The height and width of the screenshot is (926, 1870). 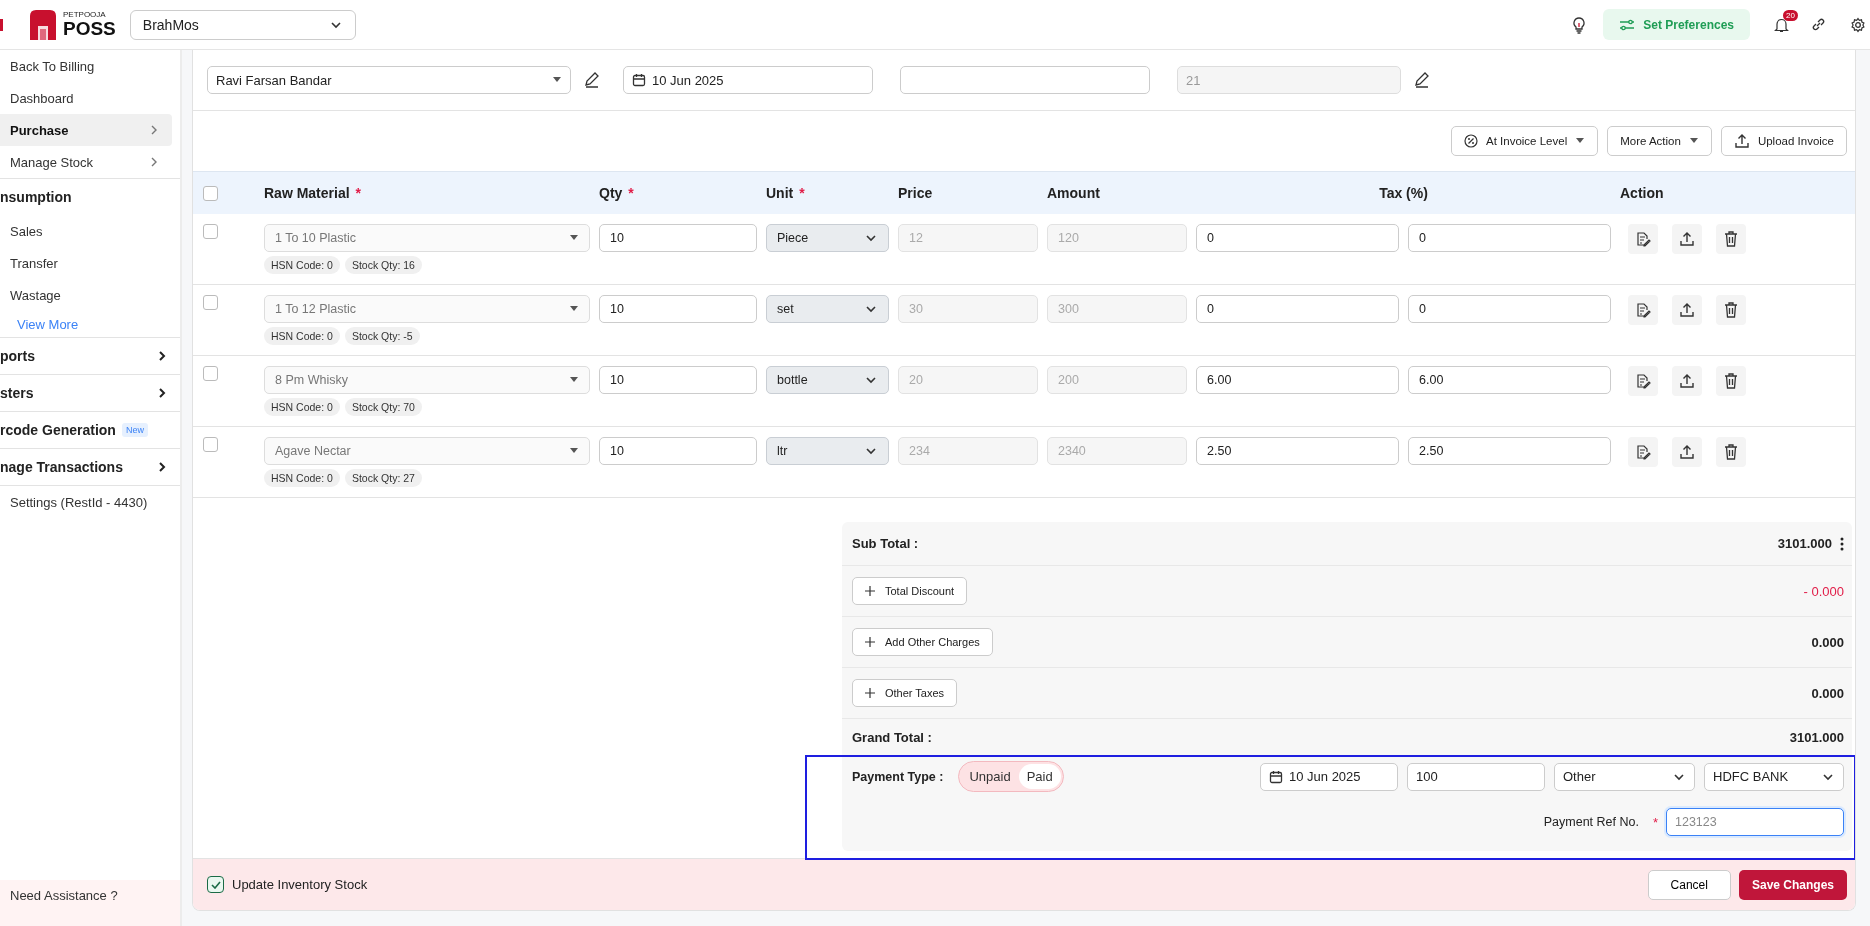 What do you see at coordinates (1297, 380) in the screenshot?
I see `input-field: 6.00` at bounding box center [1297, 380].